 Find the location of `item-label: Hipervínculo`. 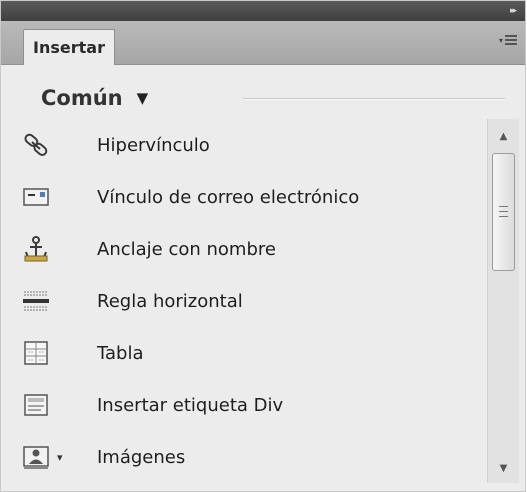

item-label: Hipervínculo is located at coordinates (153, 145).